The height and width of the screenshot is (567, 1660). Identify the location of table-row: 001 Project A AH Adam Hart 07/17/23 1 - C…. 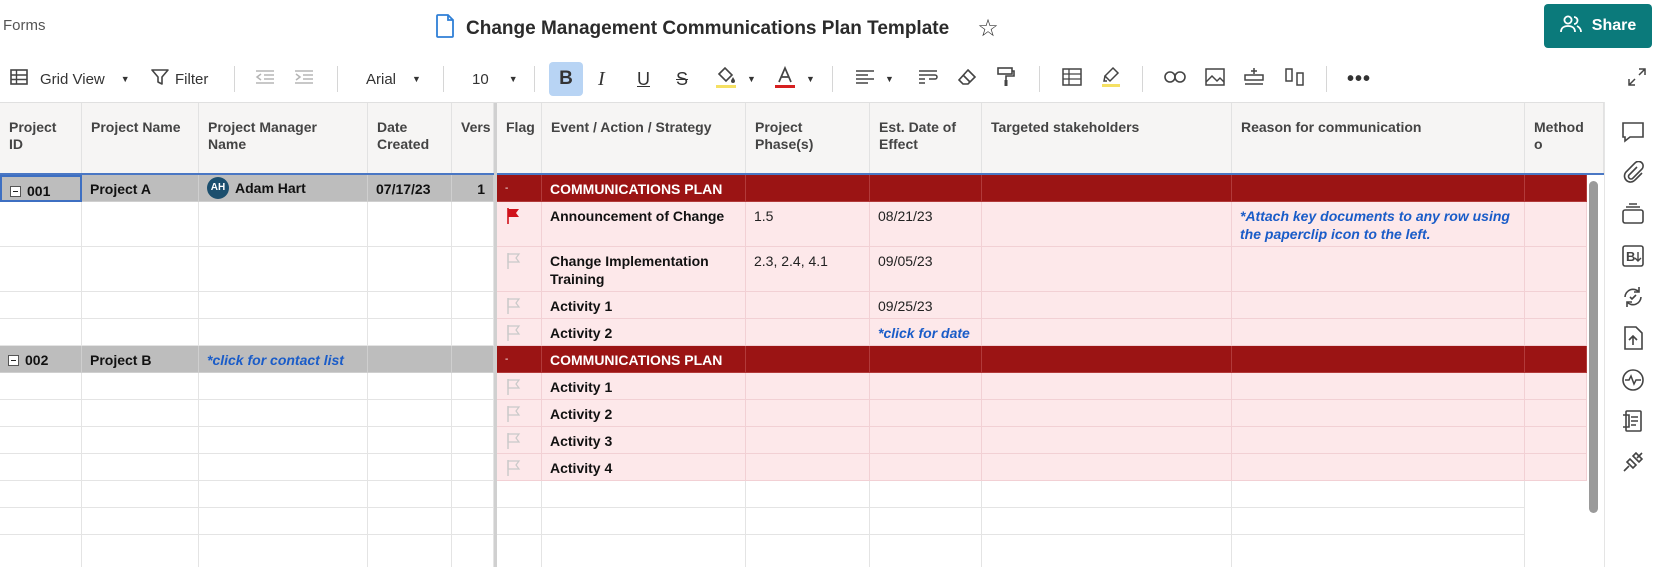
(802, 188).